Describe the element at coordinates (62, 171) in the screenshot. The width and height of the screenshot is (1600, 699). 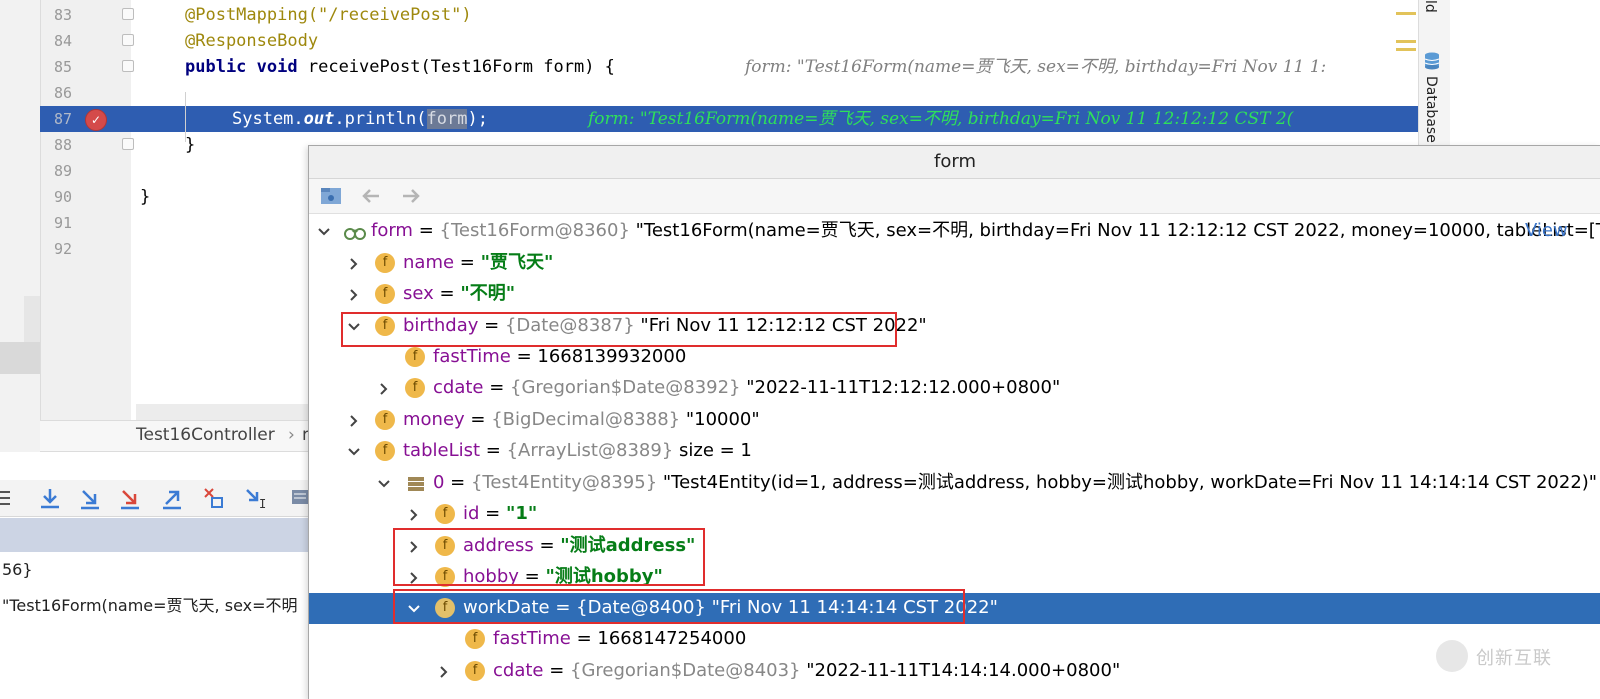
I see `line-number: 89` at that location.